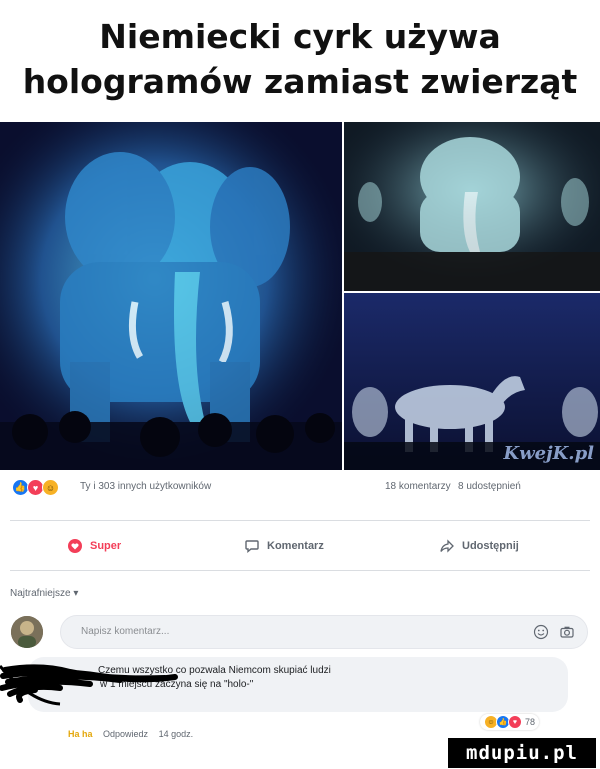  What do you see at coordinates (176, 734) in the screenshot?
I see `comment-time: 14 godz.` at bounding box center [176, 734].